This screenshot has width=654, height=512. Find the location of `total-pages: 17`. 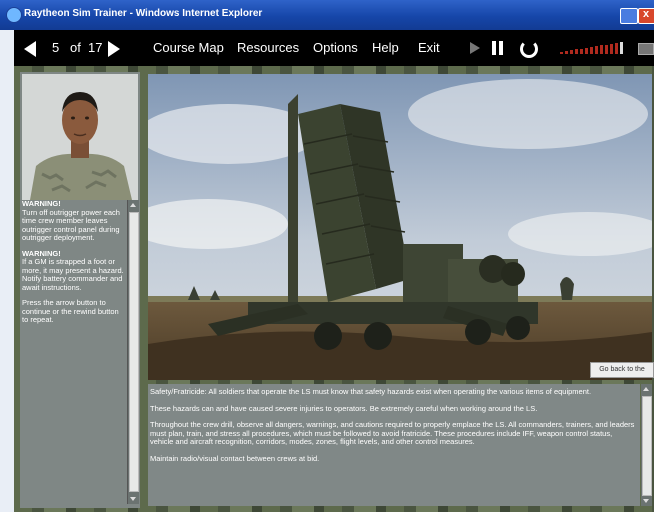

total-pages: 17 is located at coordinates (95, 47).